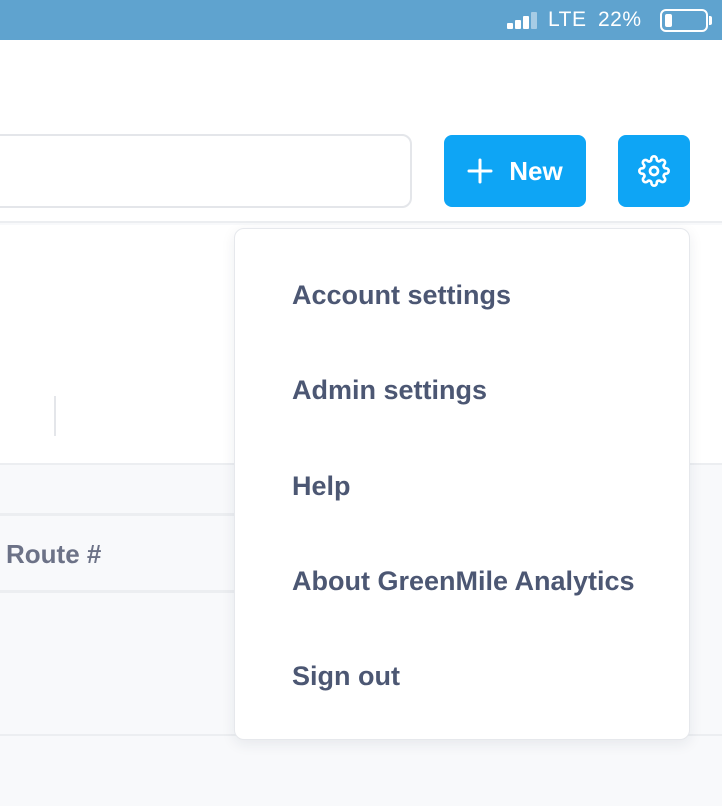  Describe the element at coordinates (55, 416) in the screenshot. I see `vertical-divider` at that location.